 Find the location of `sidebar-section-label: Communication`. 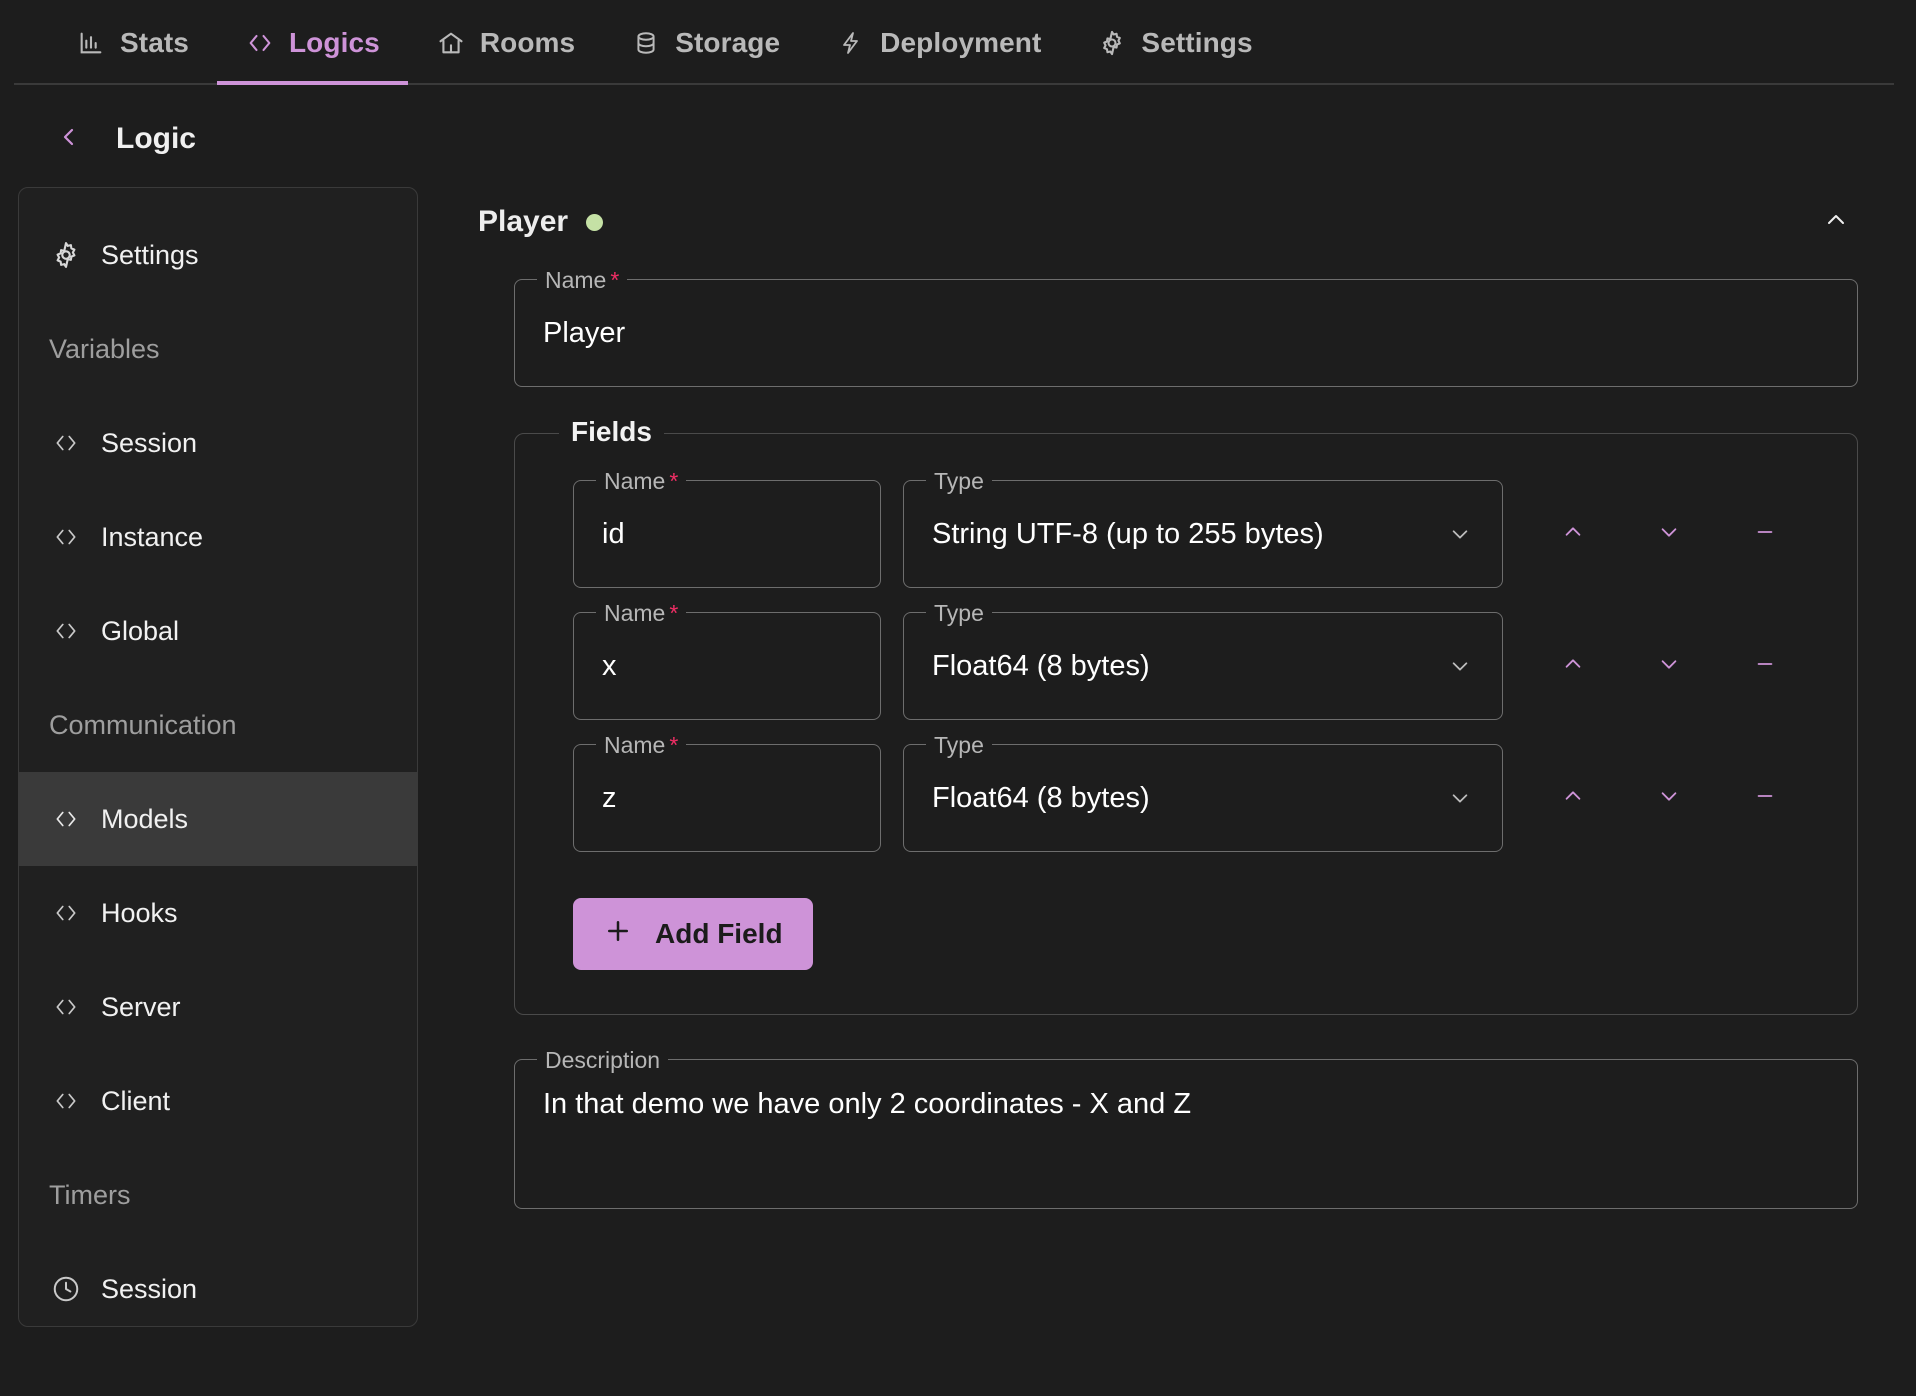

sidebar-section-label: Communication is located at coordinates (143, 724).